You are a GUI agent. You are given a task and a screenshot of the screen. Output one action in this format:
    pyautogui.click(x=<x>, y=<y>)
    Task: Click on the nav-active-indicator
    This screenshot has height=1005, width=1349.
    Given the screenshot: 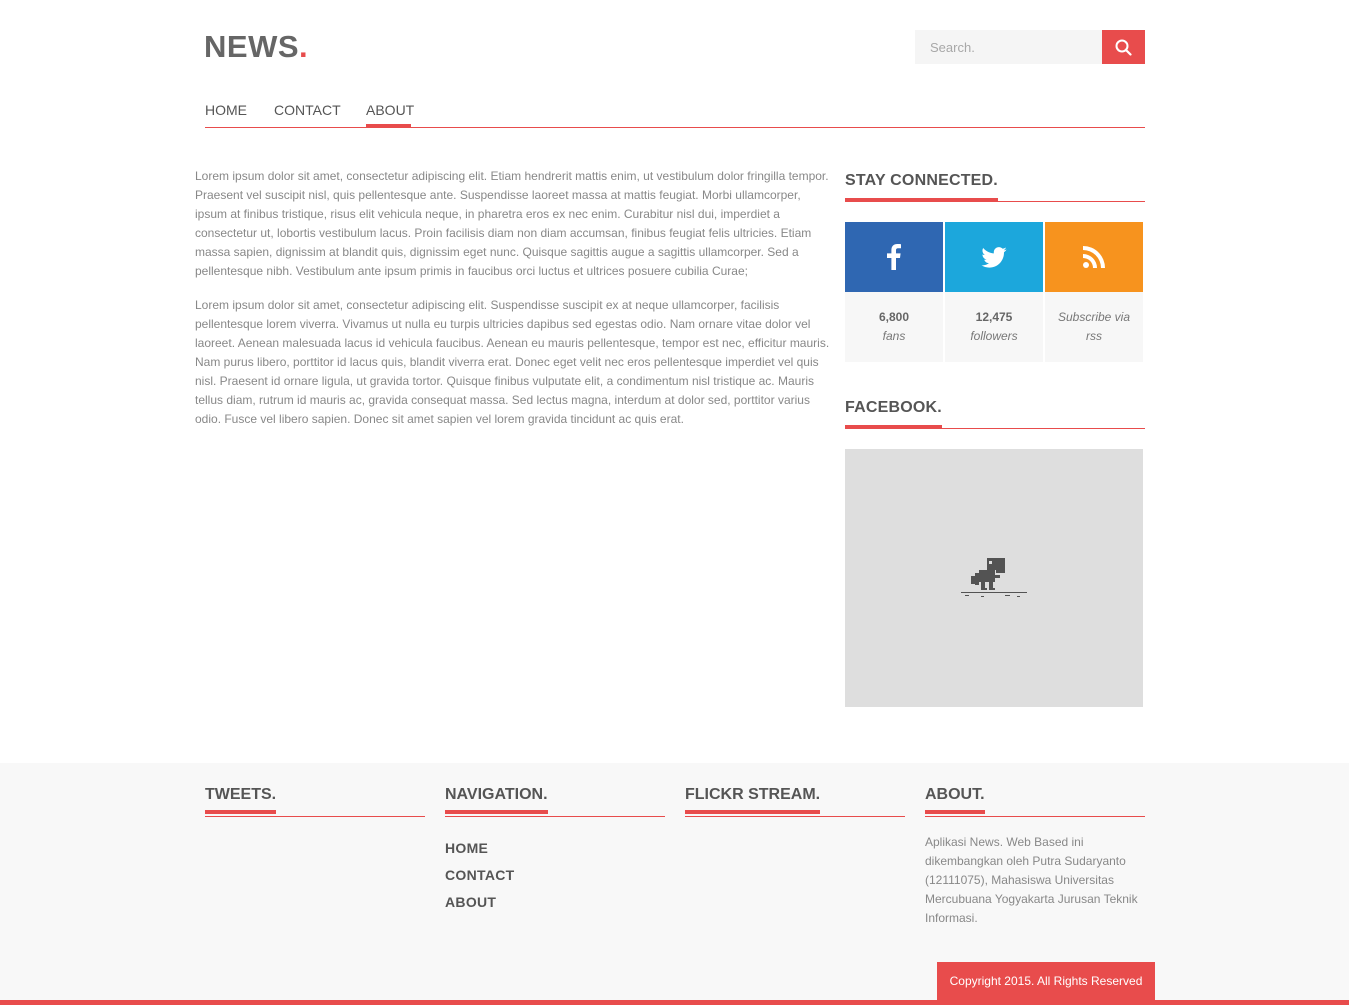 What is the action you would take?
    pyautogui.click(x=388, y=125)
    